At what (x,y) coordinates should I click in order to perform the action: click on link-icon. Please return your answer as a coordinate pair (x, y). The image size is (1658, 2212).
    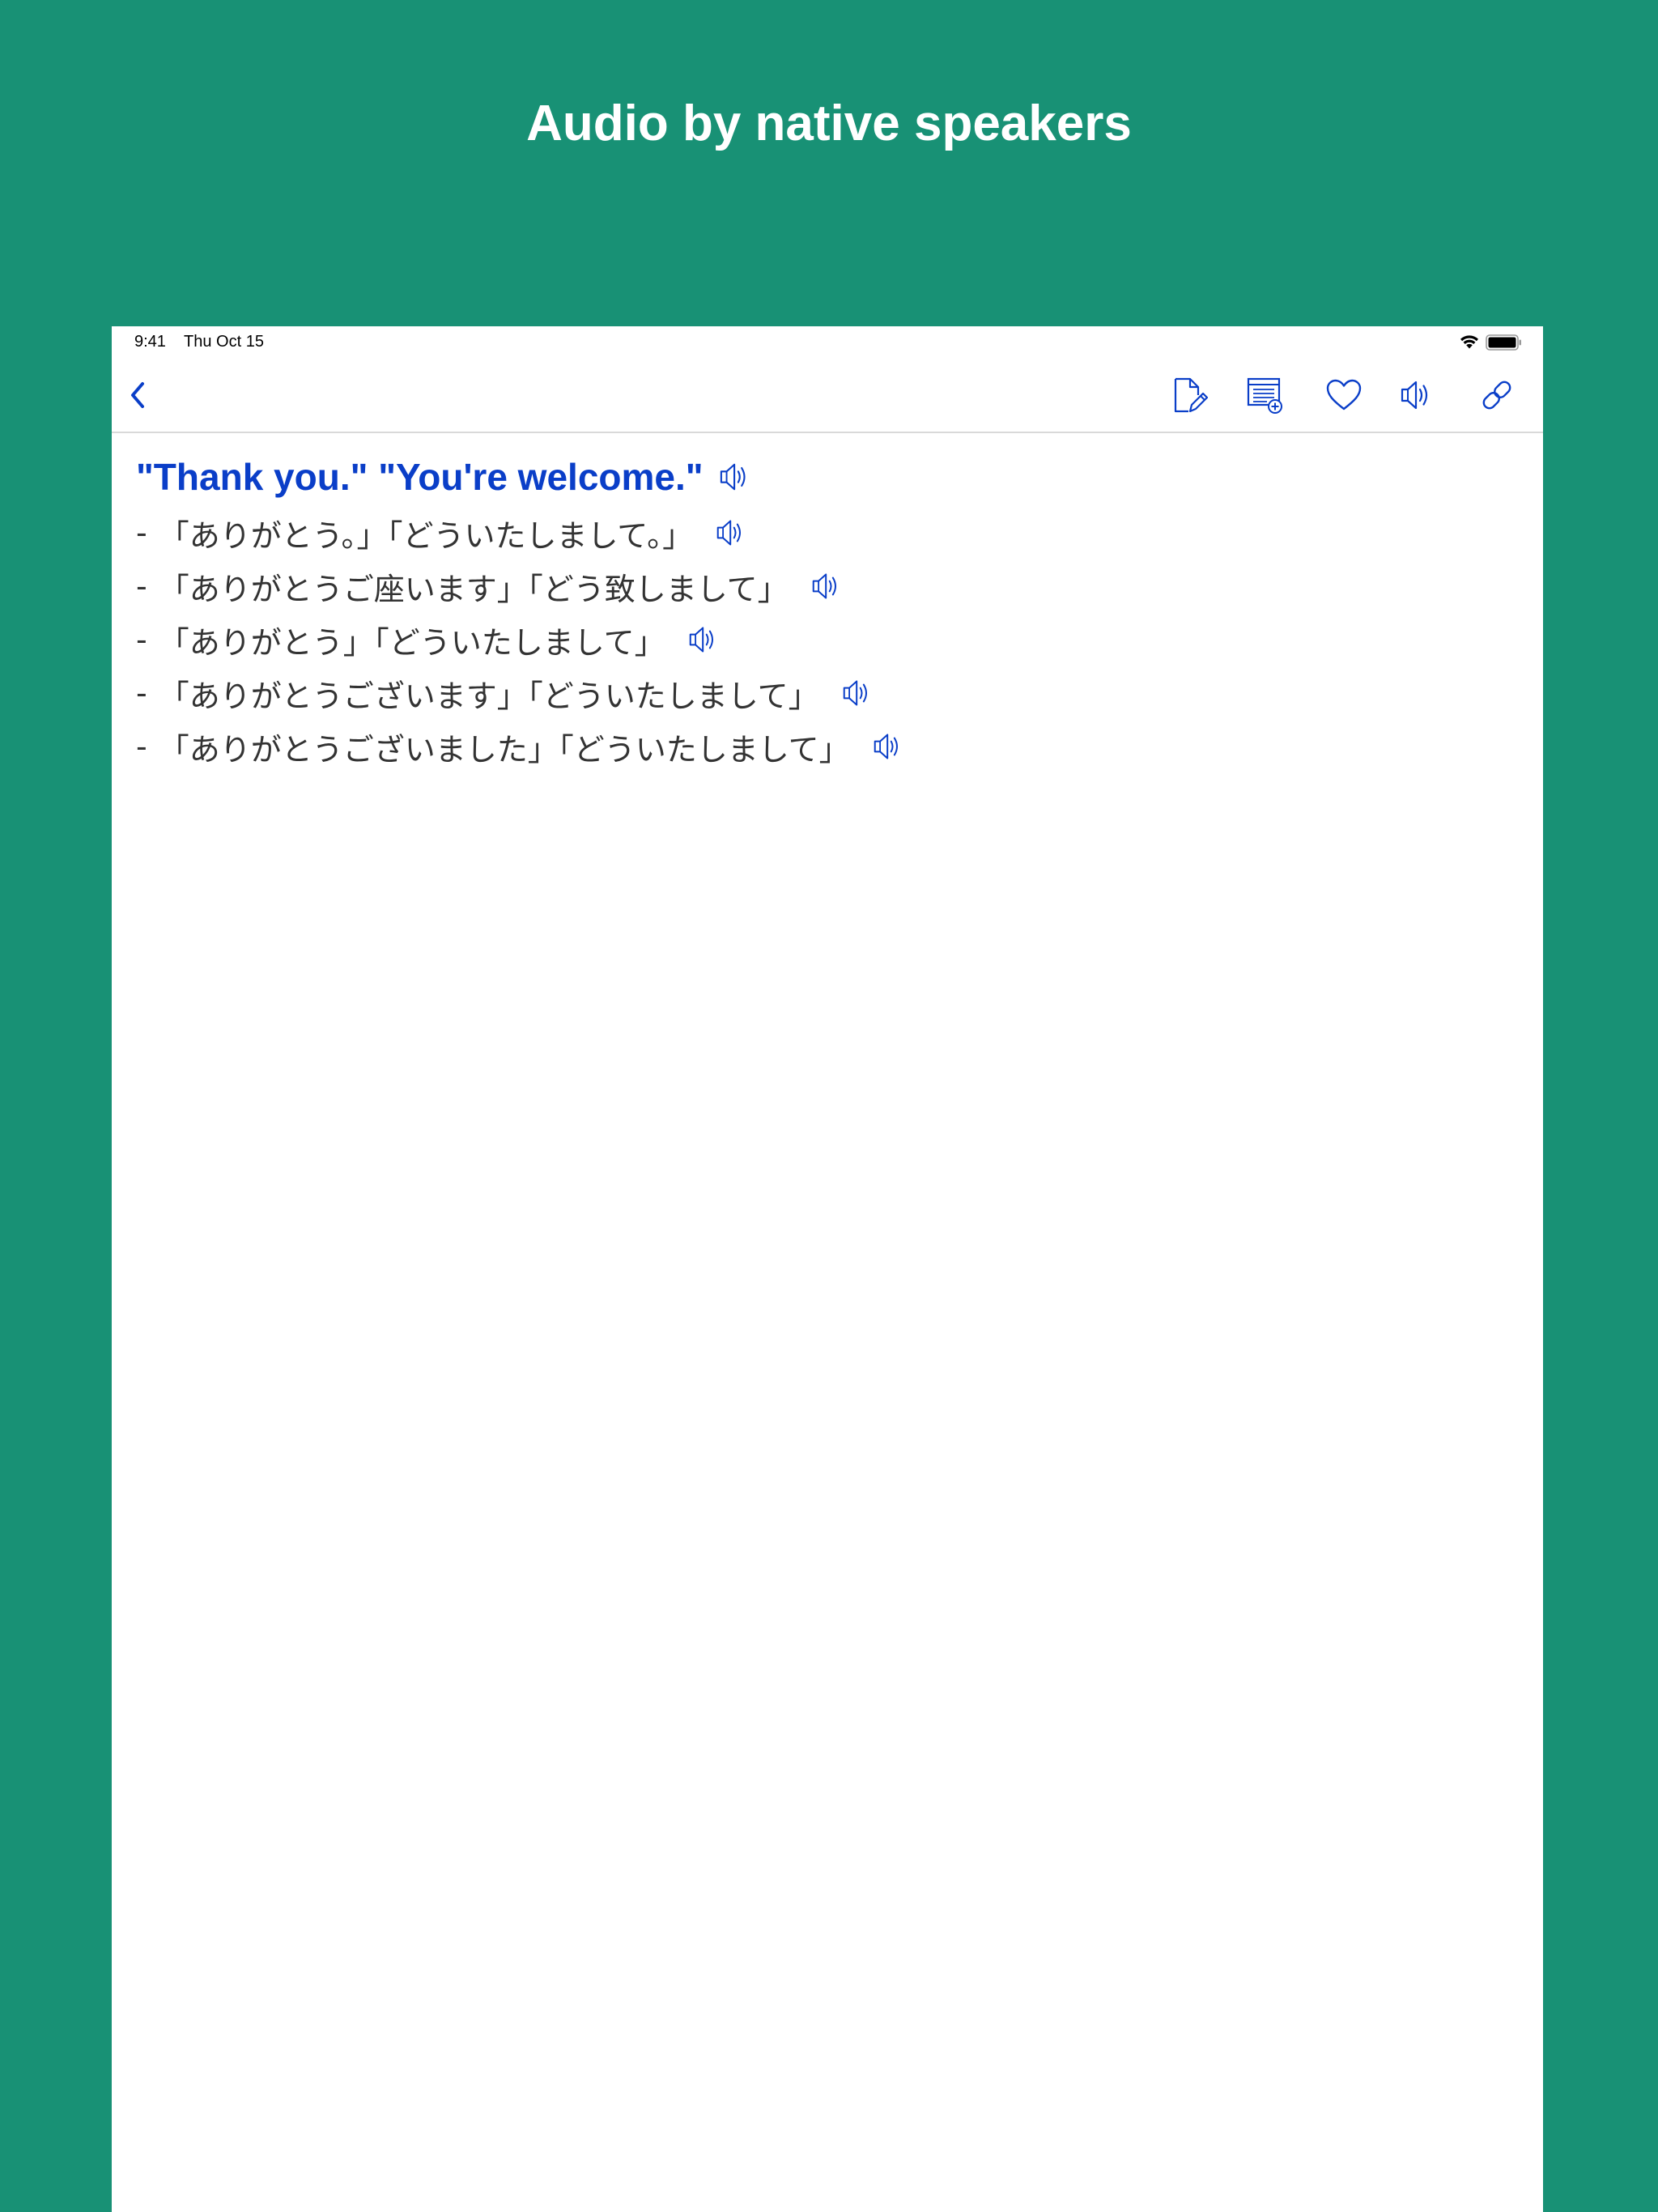
    Looking at the image, I should click on (1496, 396).